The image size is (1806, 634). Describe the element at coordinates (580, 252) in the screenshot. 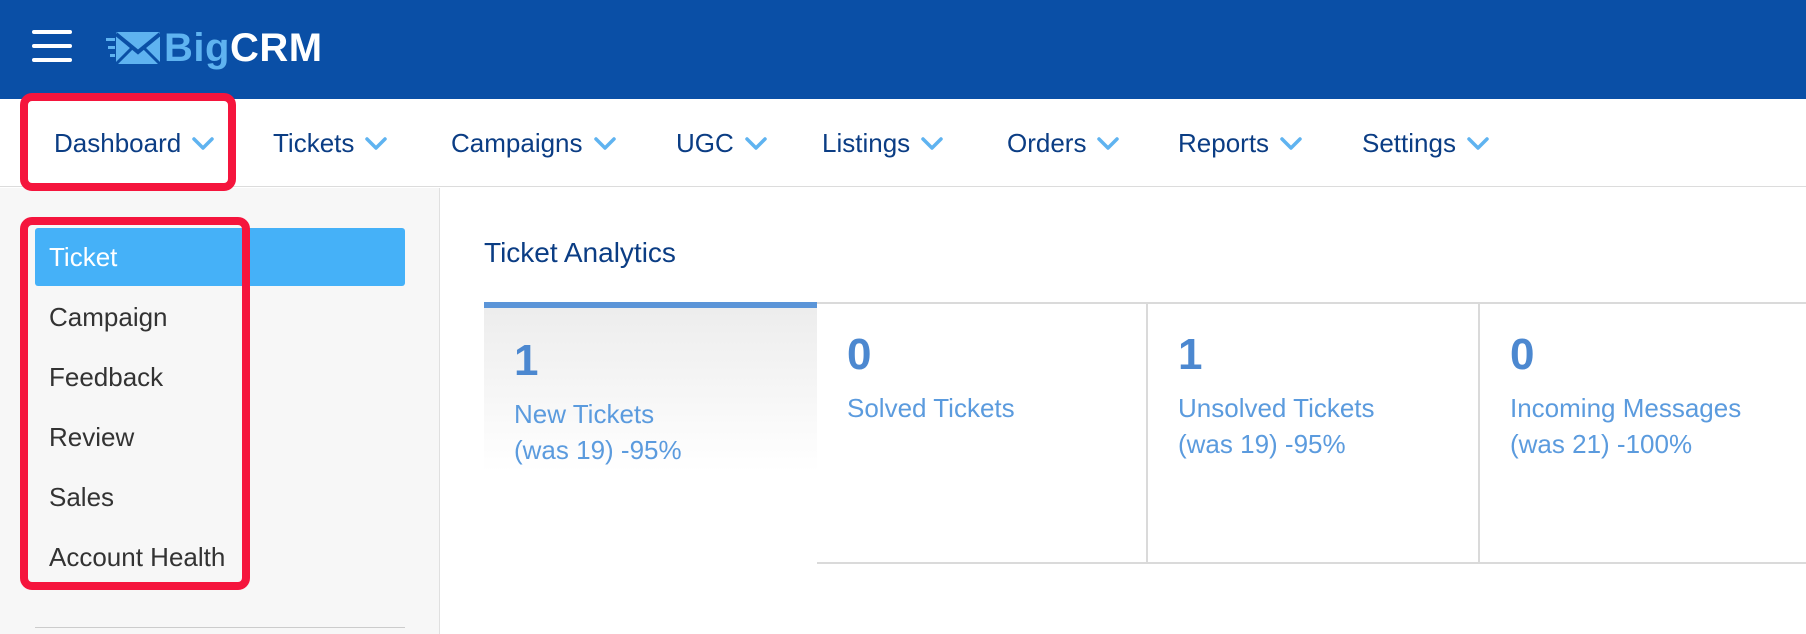

I see `page-title: Ticket Analytics` at that location.